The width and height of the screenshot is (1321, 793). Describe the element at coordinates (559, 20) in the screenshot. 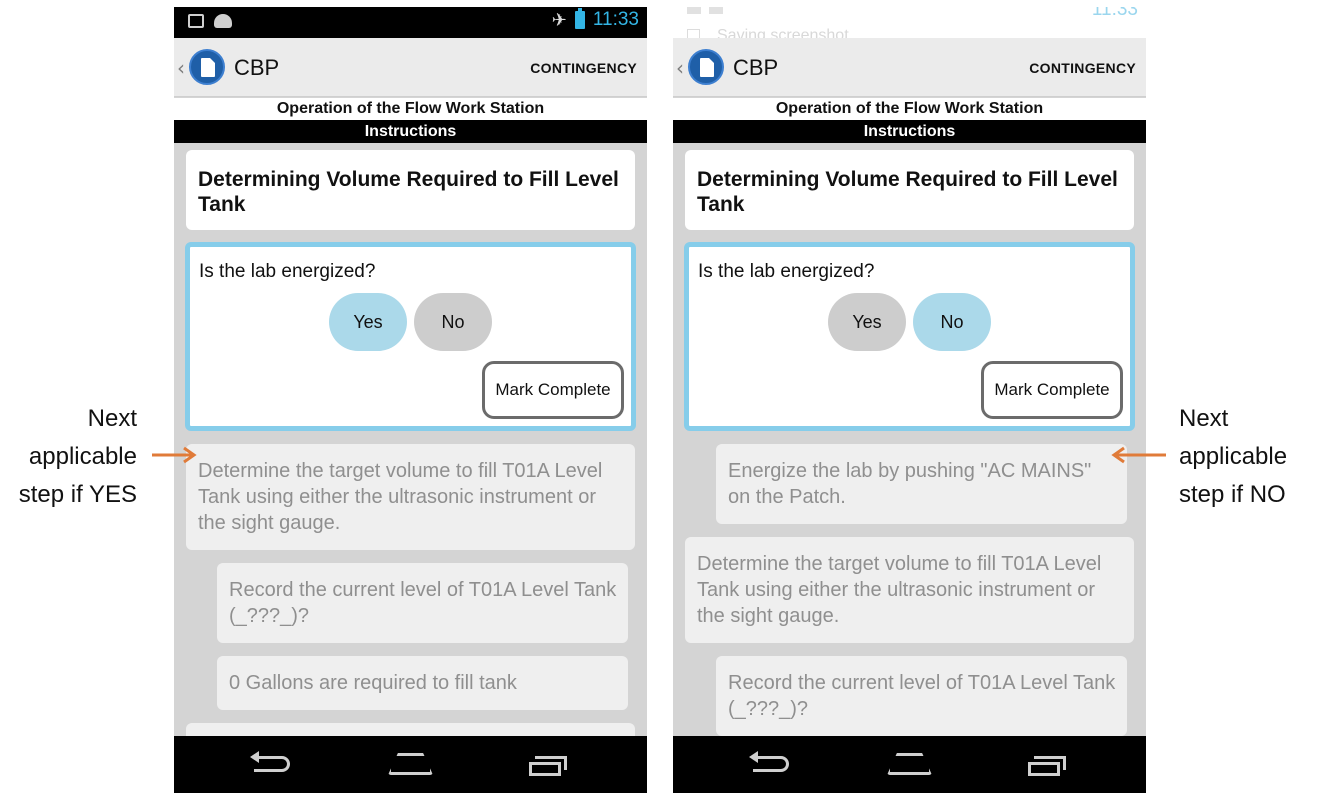

I see `airplane-icon: ✈` at that location.